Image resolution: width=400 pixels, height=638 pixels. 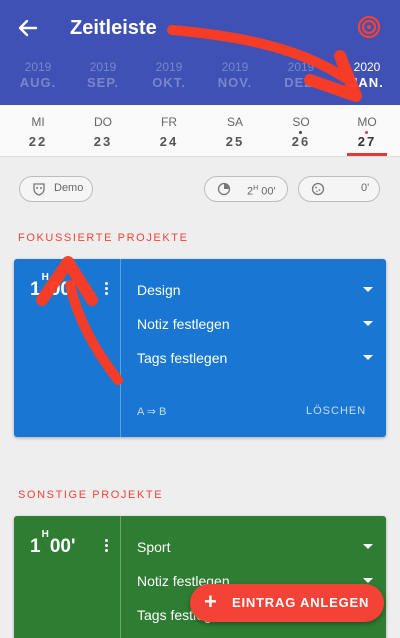 What do you see at coordinates (210, 601) in the screenshot?
I see `plus-icon: +` at bounding box center [210, 601].